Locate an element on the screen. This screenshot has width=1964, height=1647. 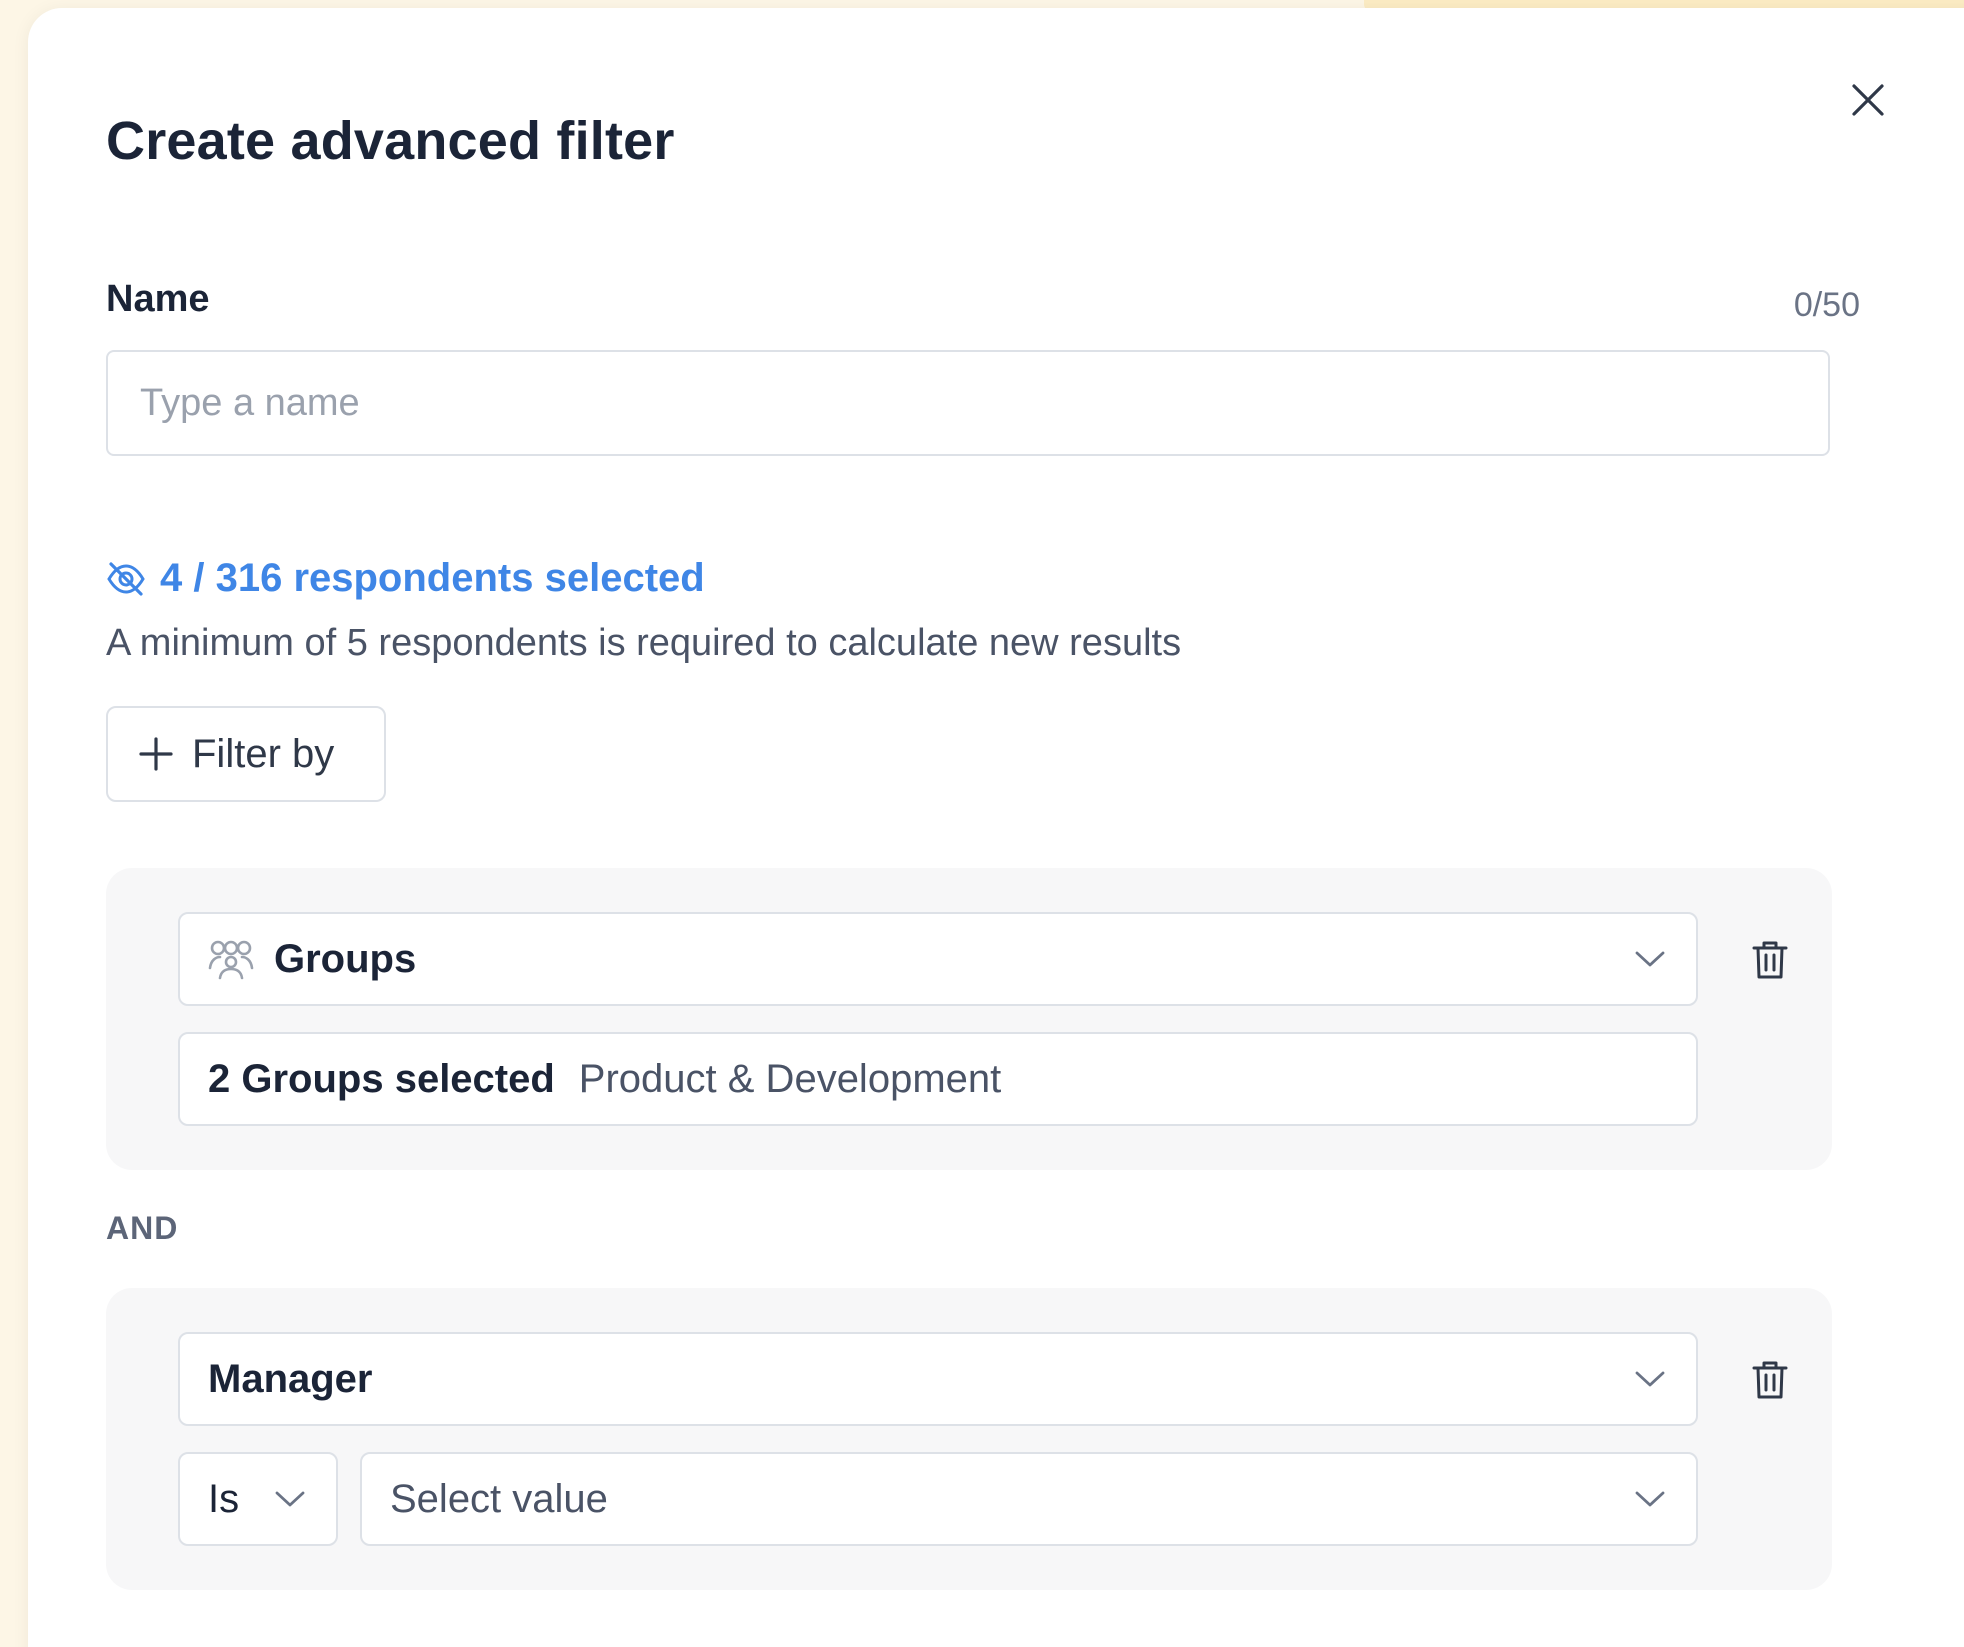
name-char-count: 0/50 is located at coordinates (1826, 305).